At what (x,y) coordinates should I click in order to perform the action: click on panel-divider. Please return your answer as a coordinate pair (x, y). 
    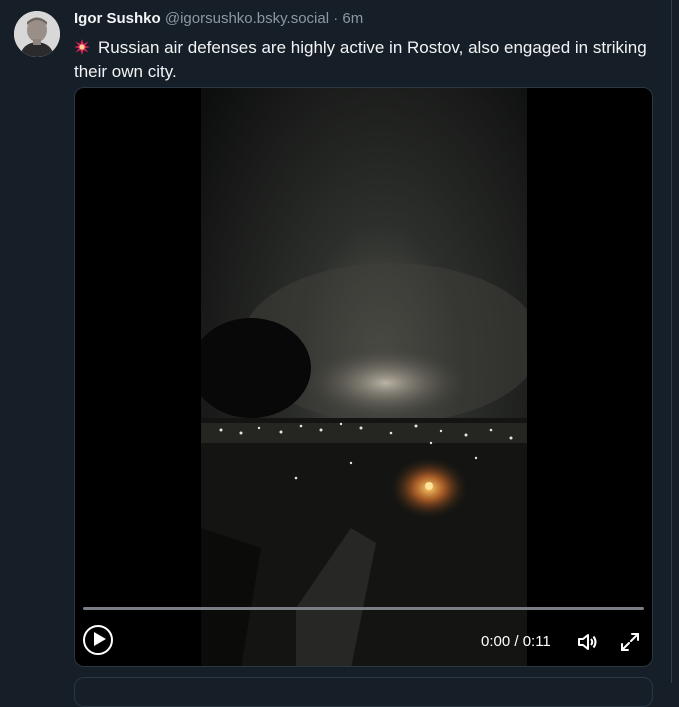
    Looking at the image, I should click on (675, 341).